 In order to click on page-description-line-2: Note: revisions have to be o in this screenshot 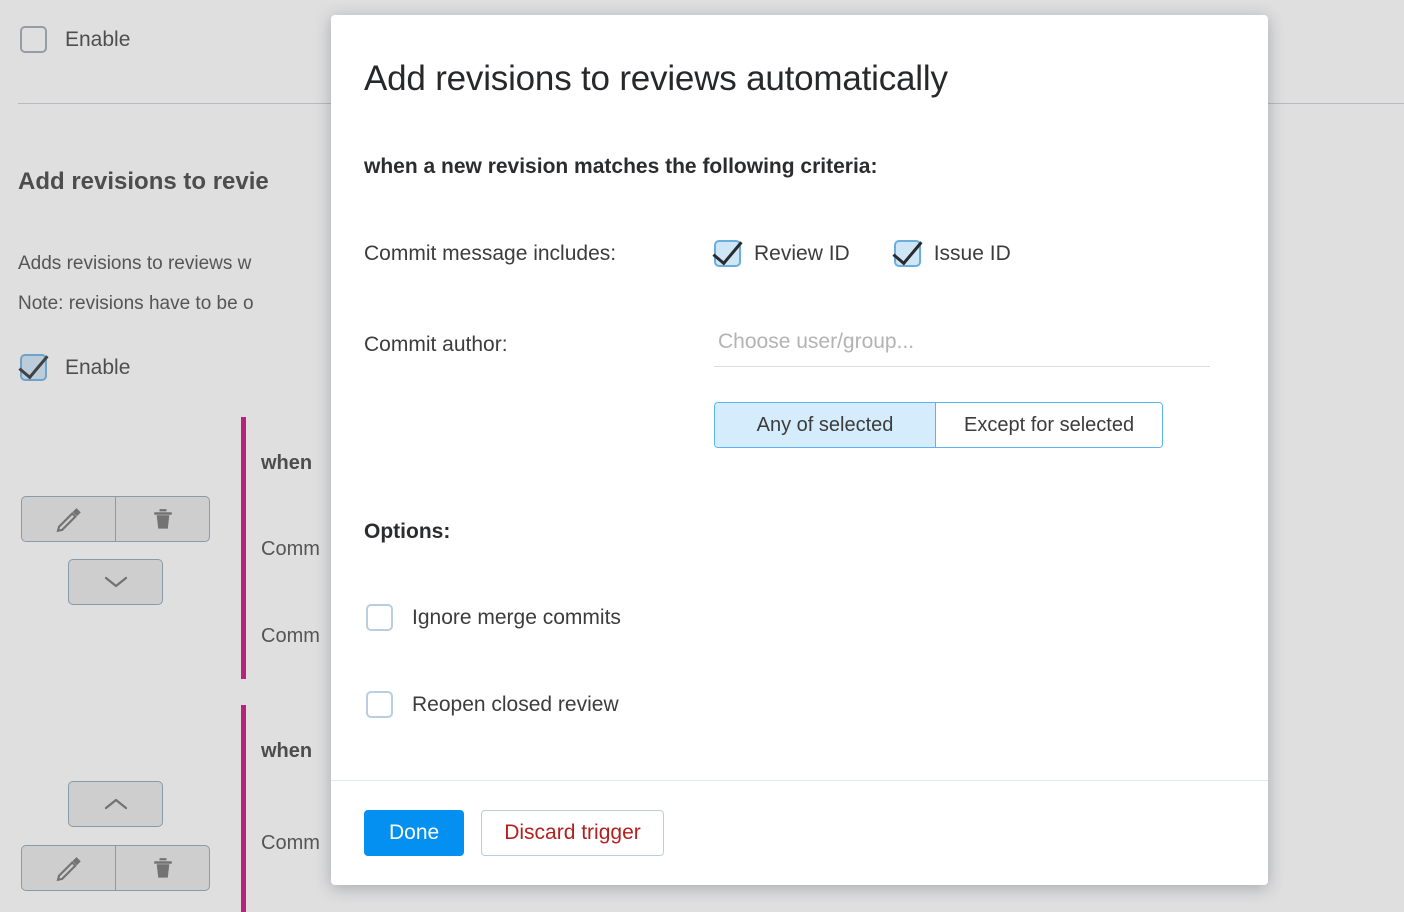, I will do `click(136, 303)`.